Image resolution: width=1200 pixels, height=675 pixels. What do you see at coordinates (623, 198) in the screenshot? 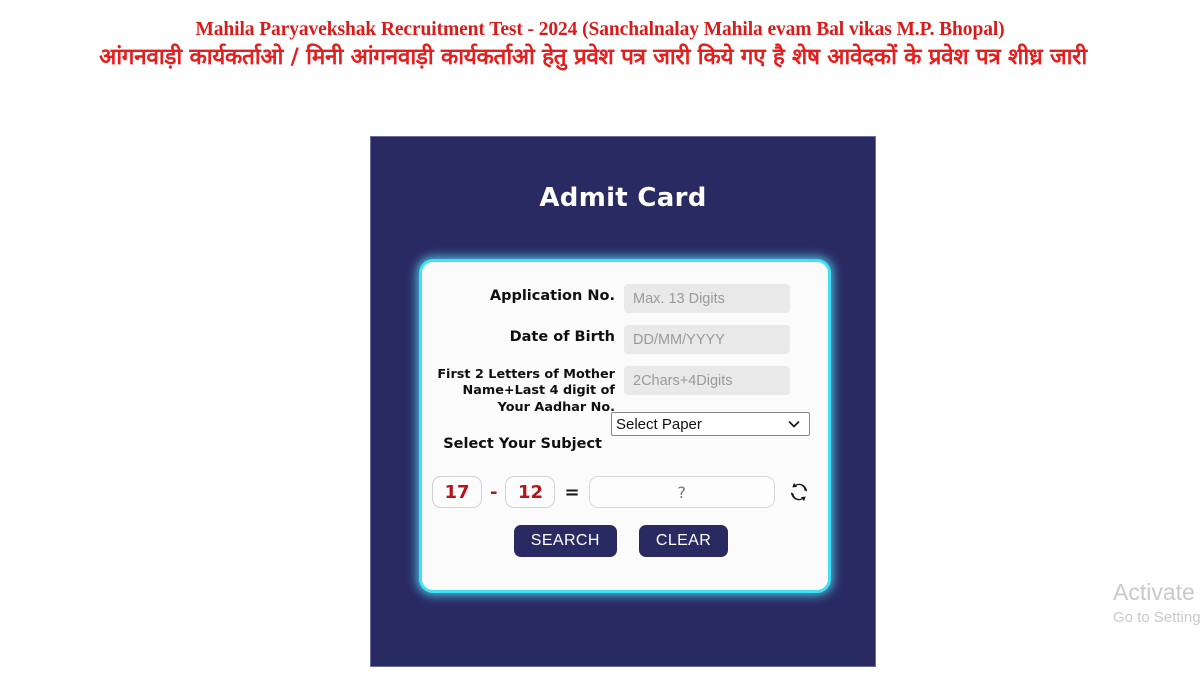
I see `panel-title: Admit Card` at bounding box center [623, 198].